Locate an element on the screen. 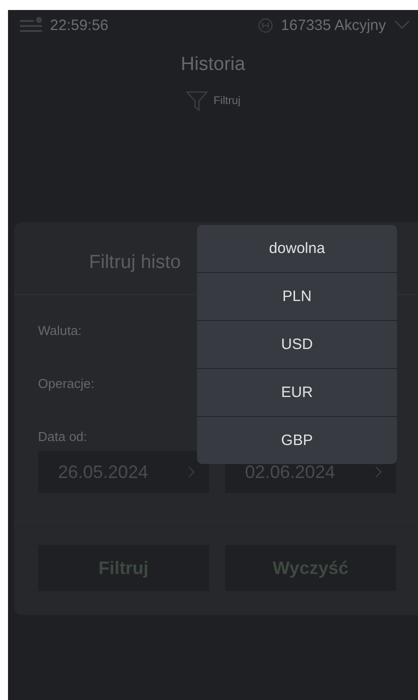 The image size is (418, 700). dropdown-option: PLN is located at coordinates (297, 297).